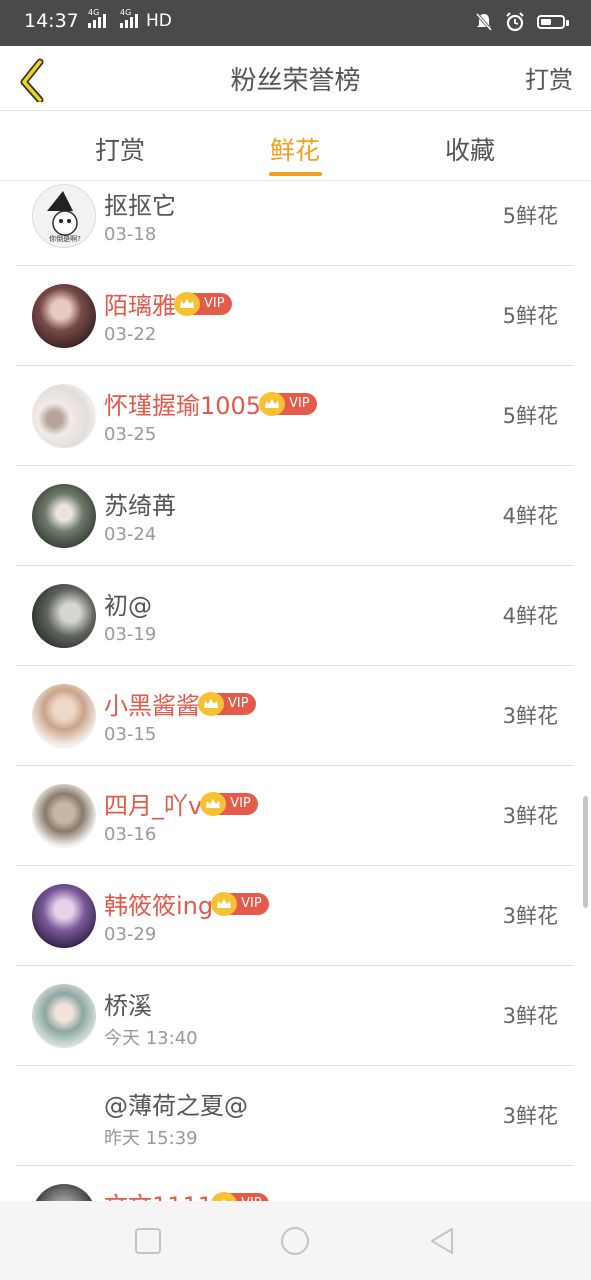  Describe the element at coordinates (295, 223) in the screenshot. I see `list-item: 你倒是啊? 抠抠它 03-18 5鲜花` at that location.